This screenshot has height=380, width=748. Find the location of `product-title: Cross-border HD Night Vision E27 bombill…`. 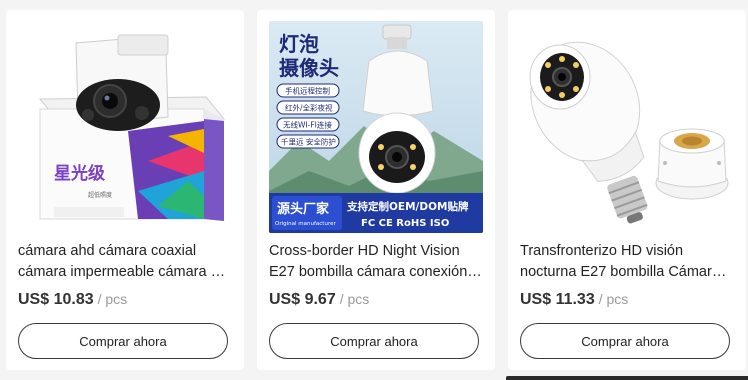

product-title: Cross-border HD Night Vision E27 bombill… is located at coordinates (376, 262).